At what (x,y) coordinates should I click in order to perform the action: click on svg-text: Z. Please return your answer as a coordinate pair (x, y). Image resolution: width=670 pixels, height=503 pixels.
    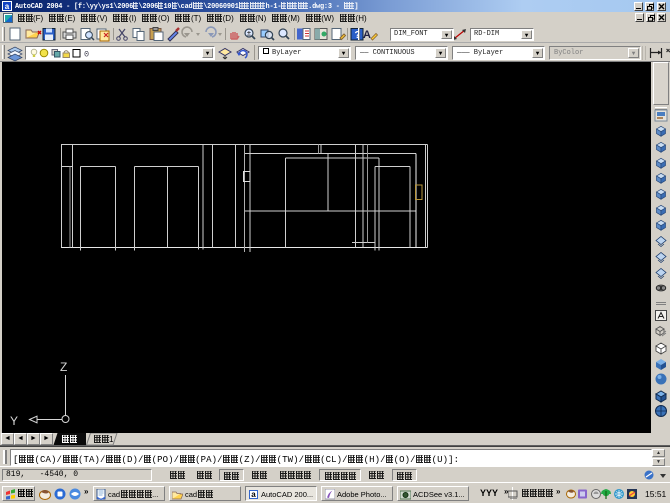
    Looking at the image, I should click on (63, 367).